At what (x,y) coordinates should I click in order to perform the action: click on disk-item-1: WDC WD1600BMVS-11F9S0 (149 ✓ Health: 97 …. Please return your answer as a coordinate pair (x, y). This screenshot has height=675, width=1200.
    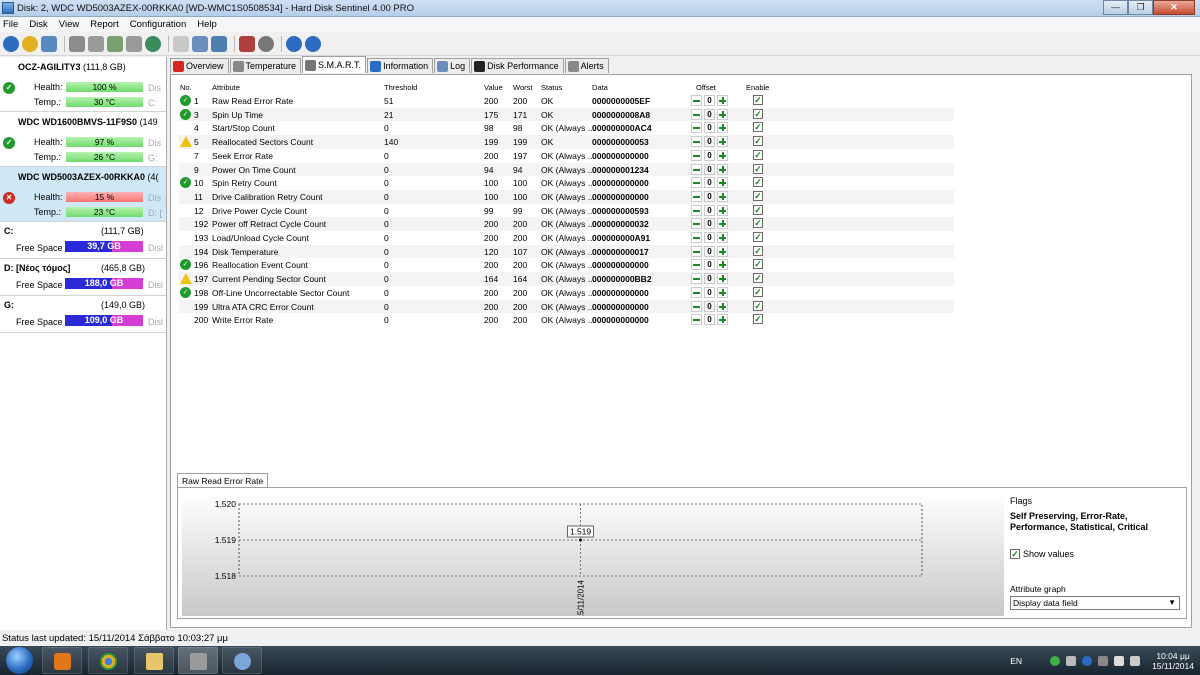
    Looking at the image, I should click on (83, 139).